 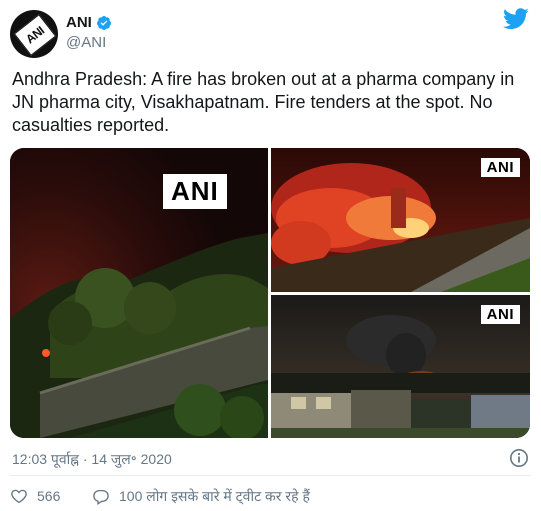 I want to click on twitter-bird-icon, so click(x=516, y=19).